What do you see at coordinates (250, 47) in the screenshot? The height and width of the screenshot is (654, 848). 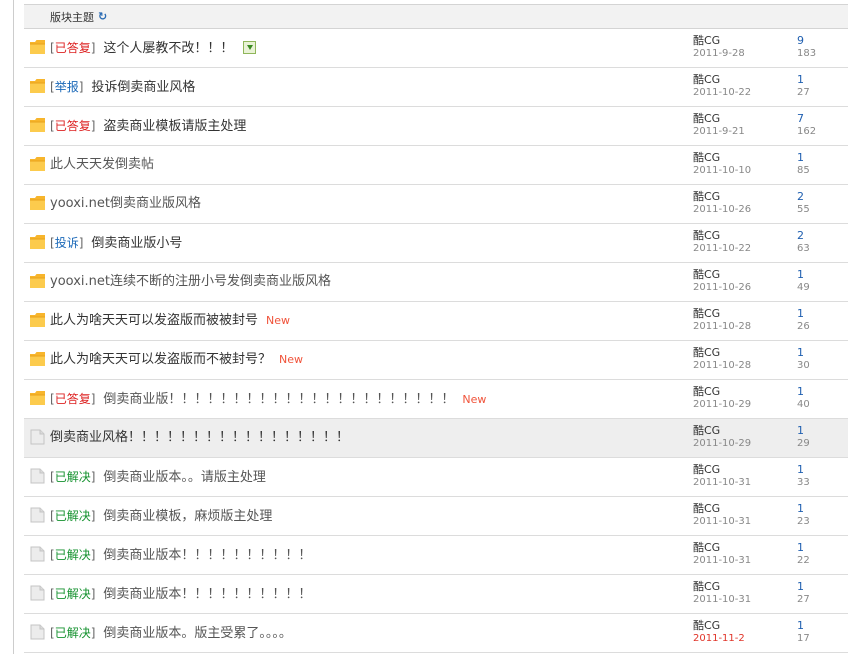 I see `attachment-icon` at bounding box center [250, 47].